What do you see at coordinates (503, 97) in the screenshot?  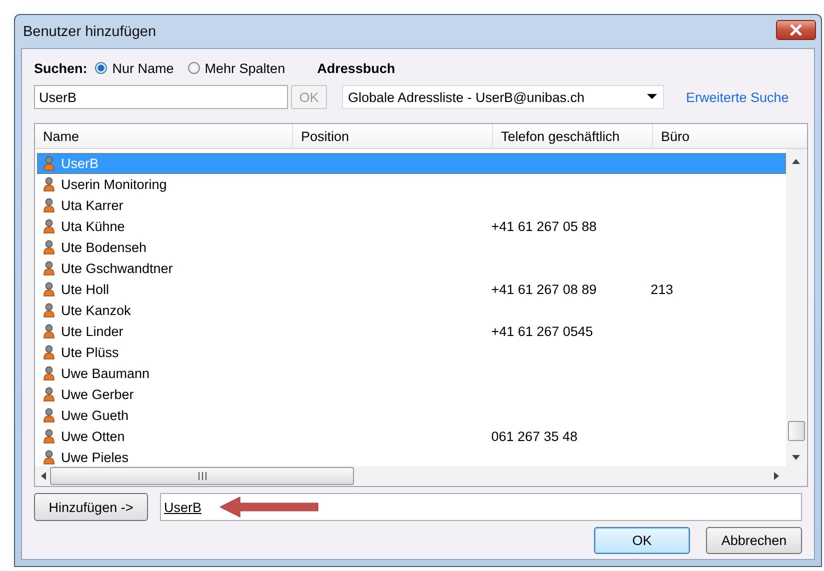 I see `address-book-dropdown: Globale Adressliste - UserB@unibas.ch` at bounding box center [503, 97].